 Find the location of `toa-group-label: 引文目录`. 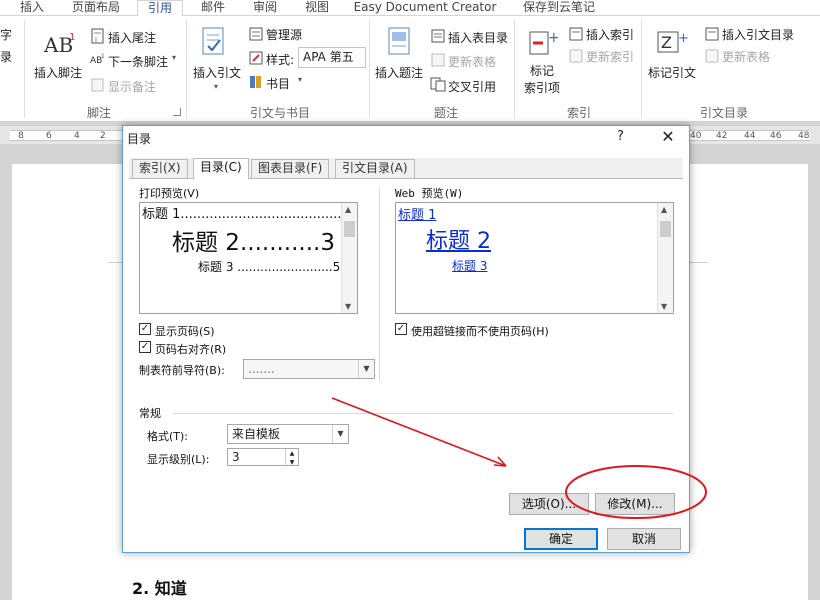

toa-group-label: 引文目录 is located at coordinates (723, 113).